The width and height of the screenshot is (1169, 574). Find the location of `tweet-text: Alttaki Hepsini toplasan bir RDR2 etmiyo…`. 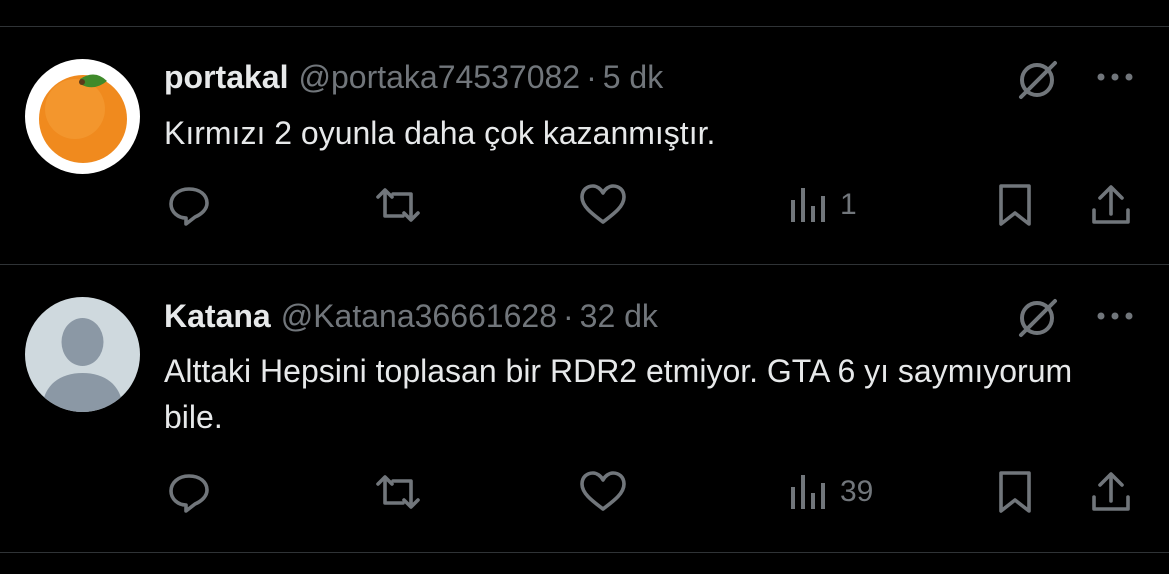

tweet-text: Alttaki Hepsini toplasan bir RDR2 etmiyo… is located at coordinates (618, 394).